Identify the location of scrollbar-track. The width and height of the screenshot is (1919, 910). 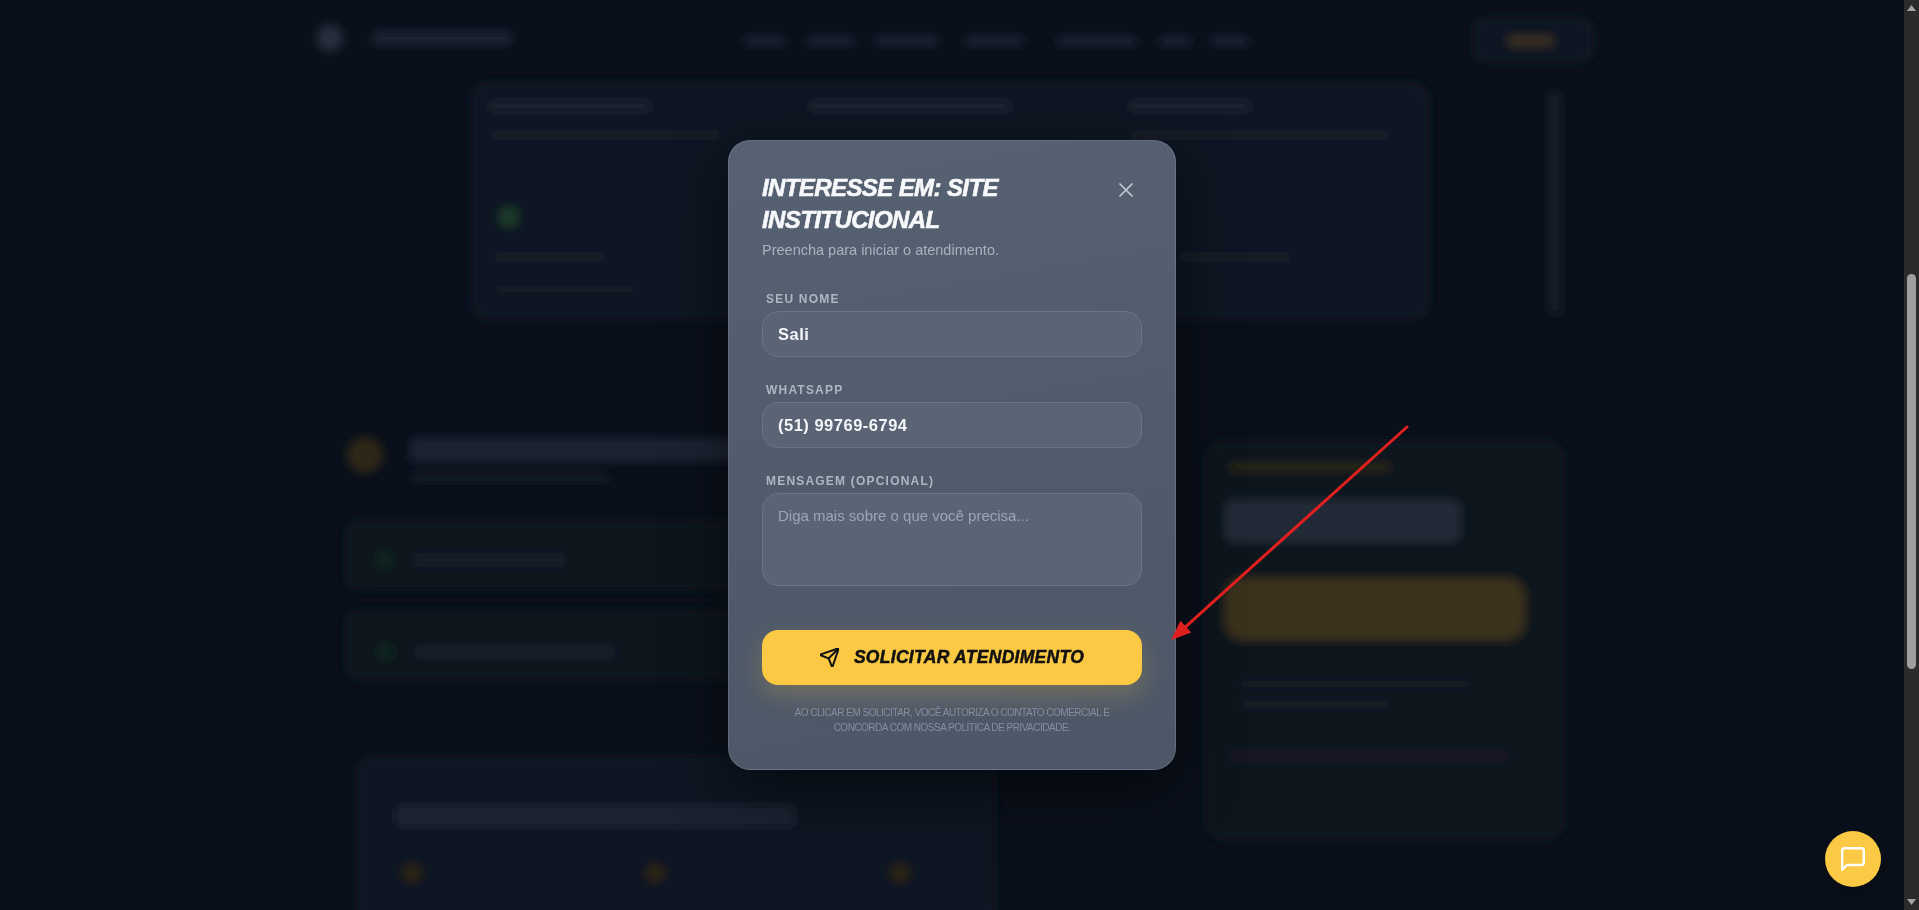
(1911, 455).